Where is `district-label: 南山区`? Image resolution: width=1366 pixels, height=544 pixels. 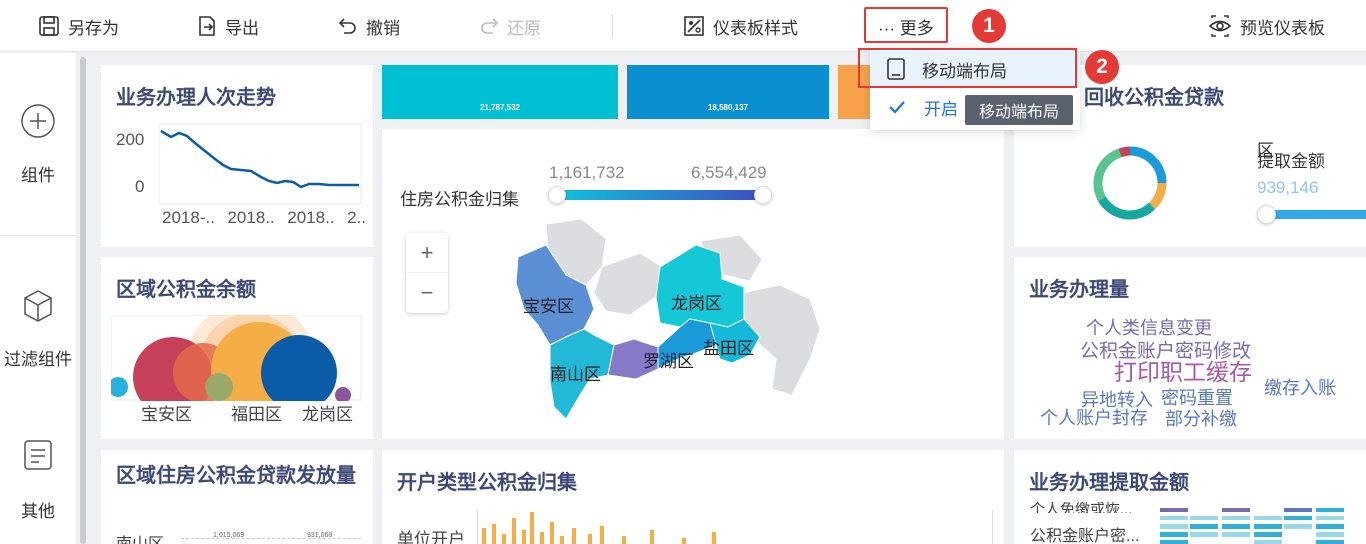 district-label: 南山区 is located at coordinates (575, 374).